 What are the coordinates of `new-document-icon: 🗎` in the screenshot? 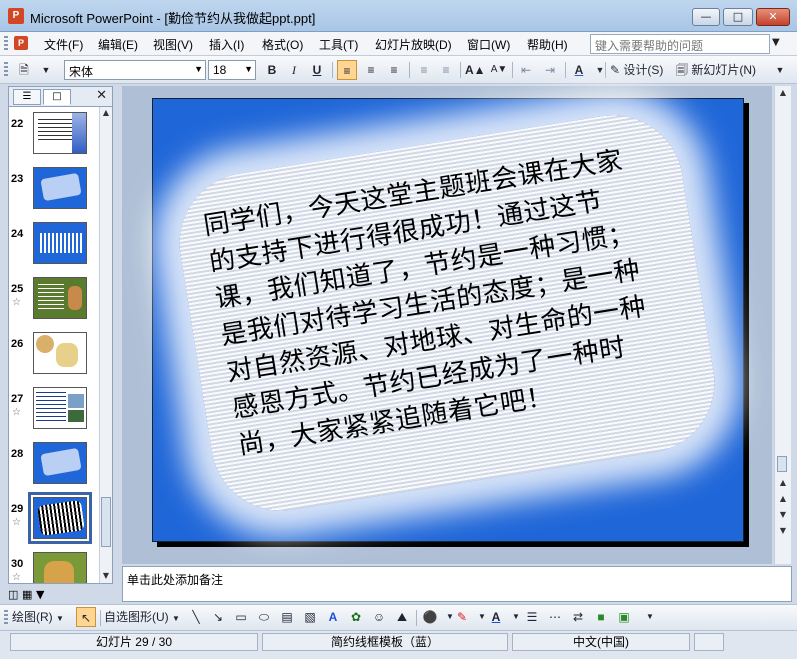 It's located at (24, 70).